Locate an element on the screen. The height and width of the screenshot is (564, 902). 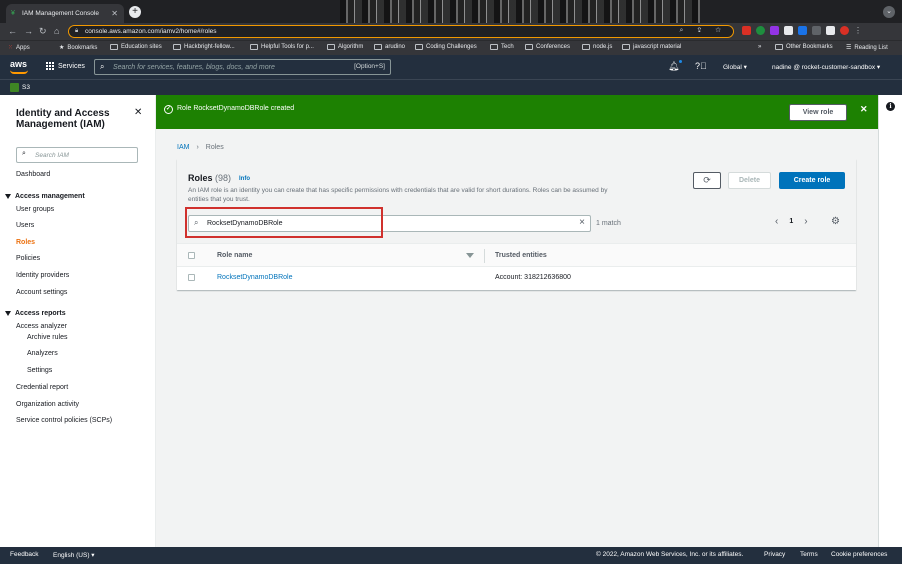
bookmark-item: Education sites is located at coordinates (136, 47).